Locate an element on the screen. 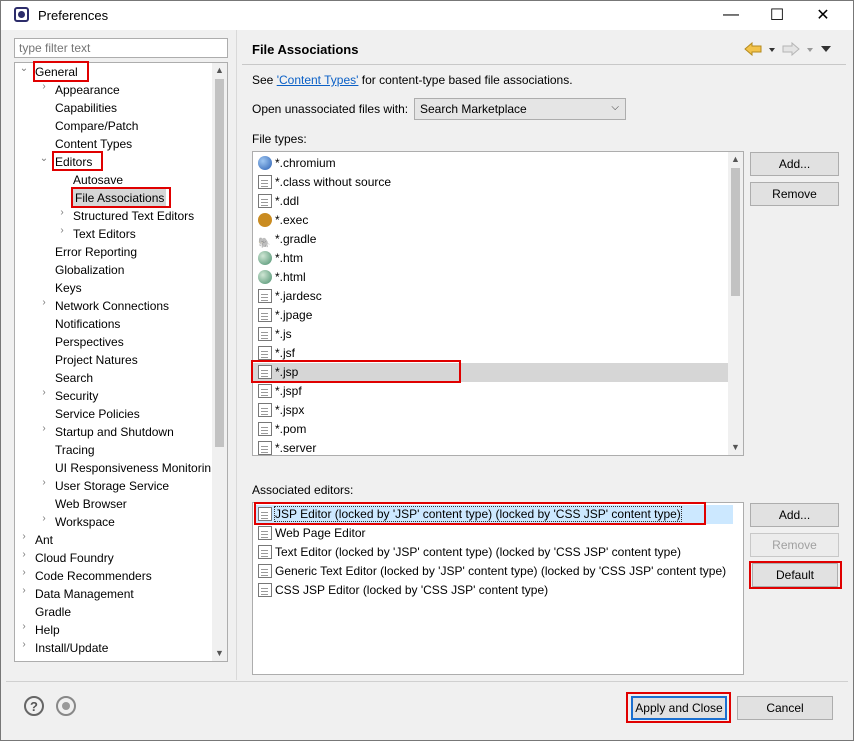 This screenshot has height=741, width=854. tree-item: Error Reporting is located at coordinates (96, 252).